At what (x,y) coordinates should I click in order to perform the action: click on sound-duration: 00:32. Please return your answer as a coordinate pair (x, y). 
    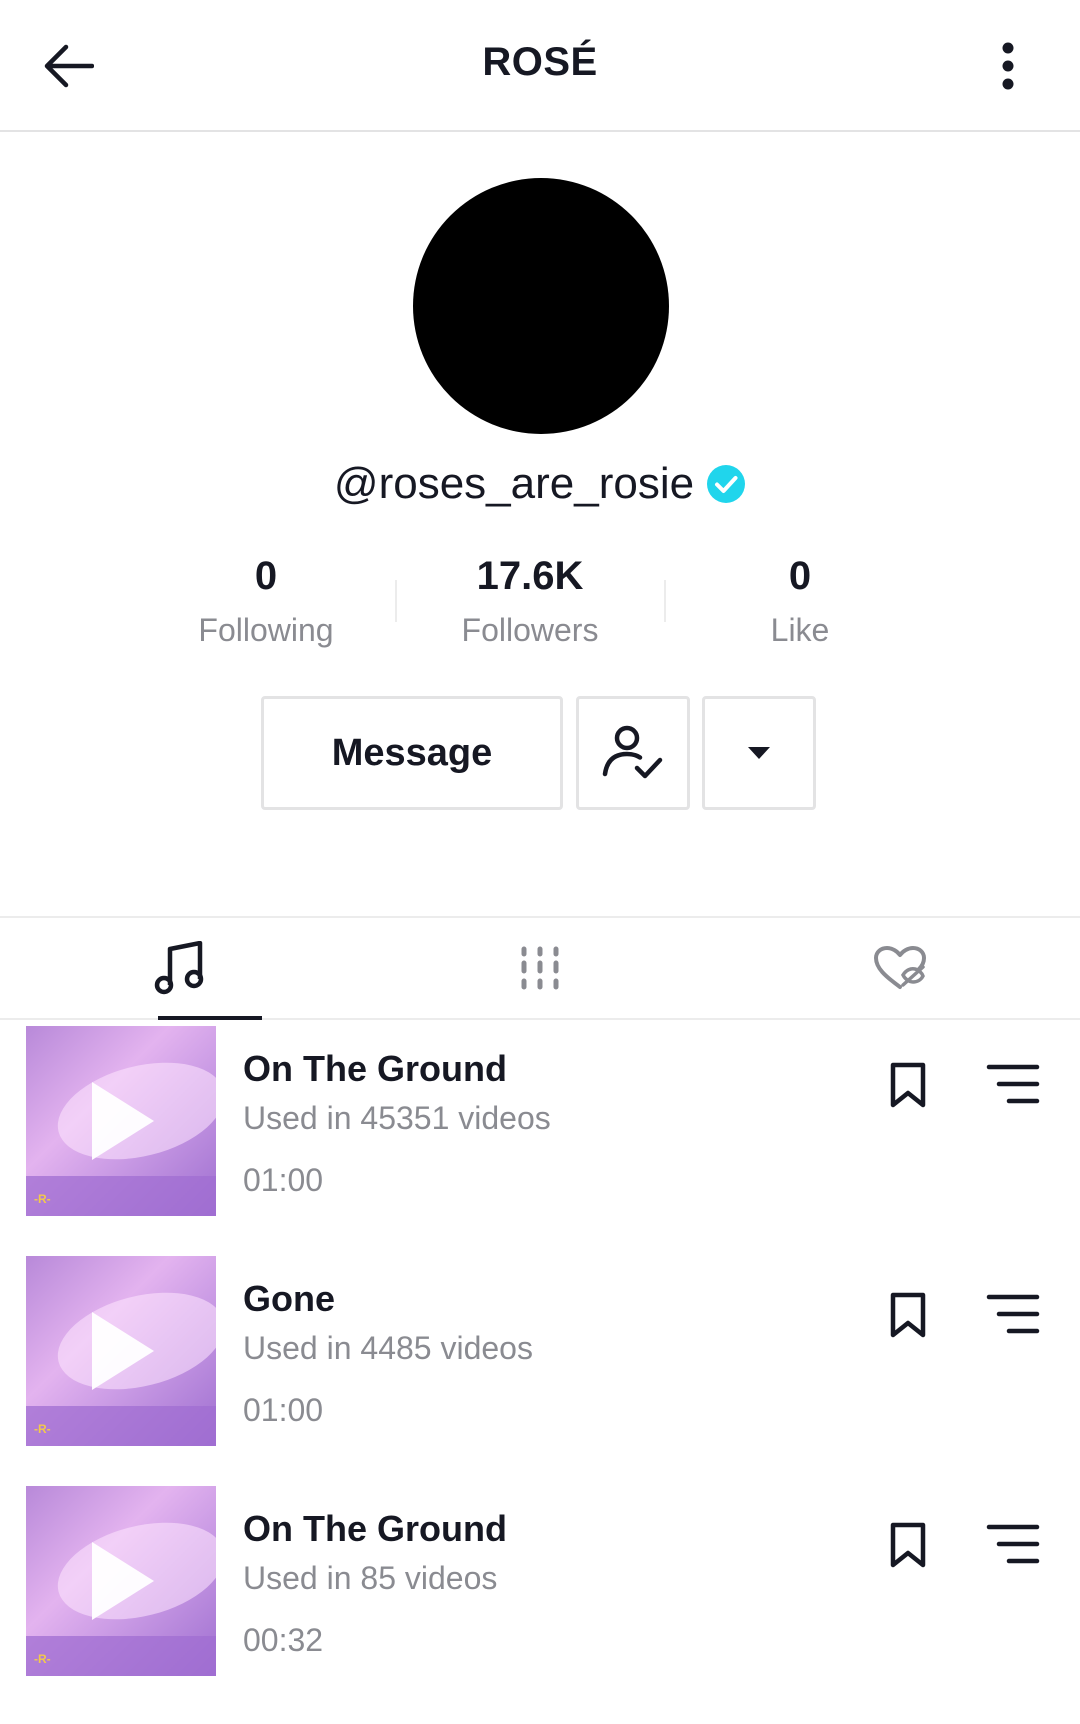
    Looking at the image, I should click on (283, 1640).